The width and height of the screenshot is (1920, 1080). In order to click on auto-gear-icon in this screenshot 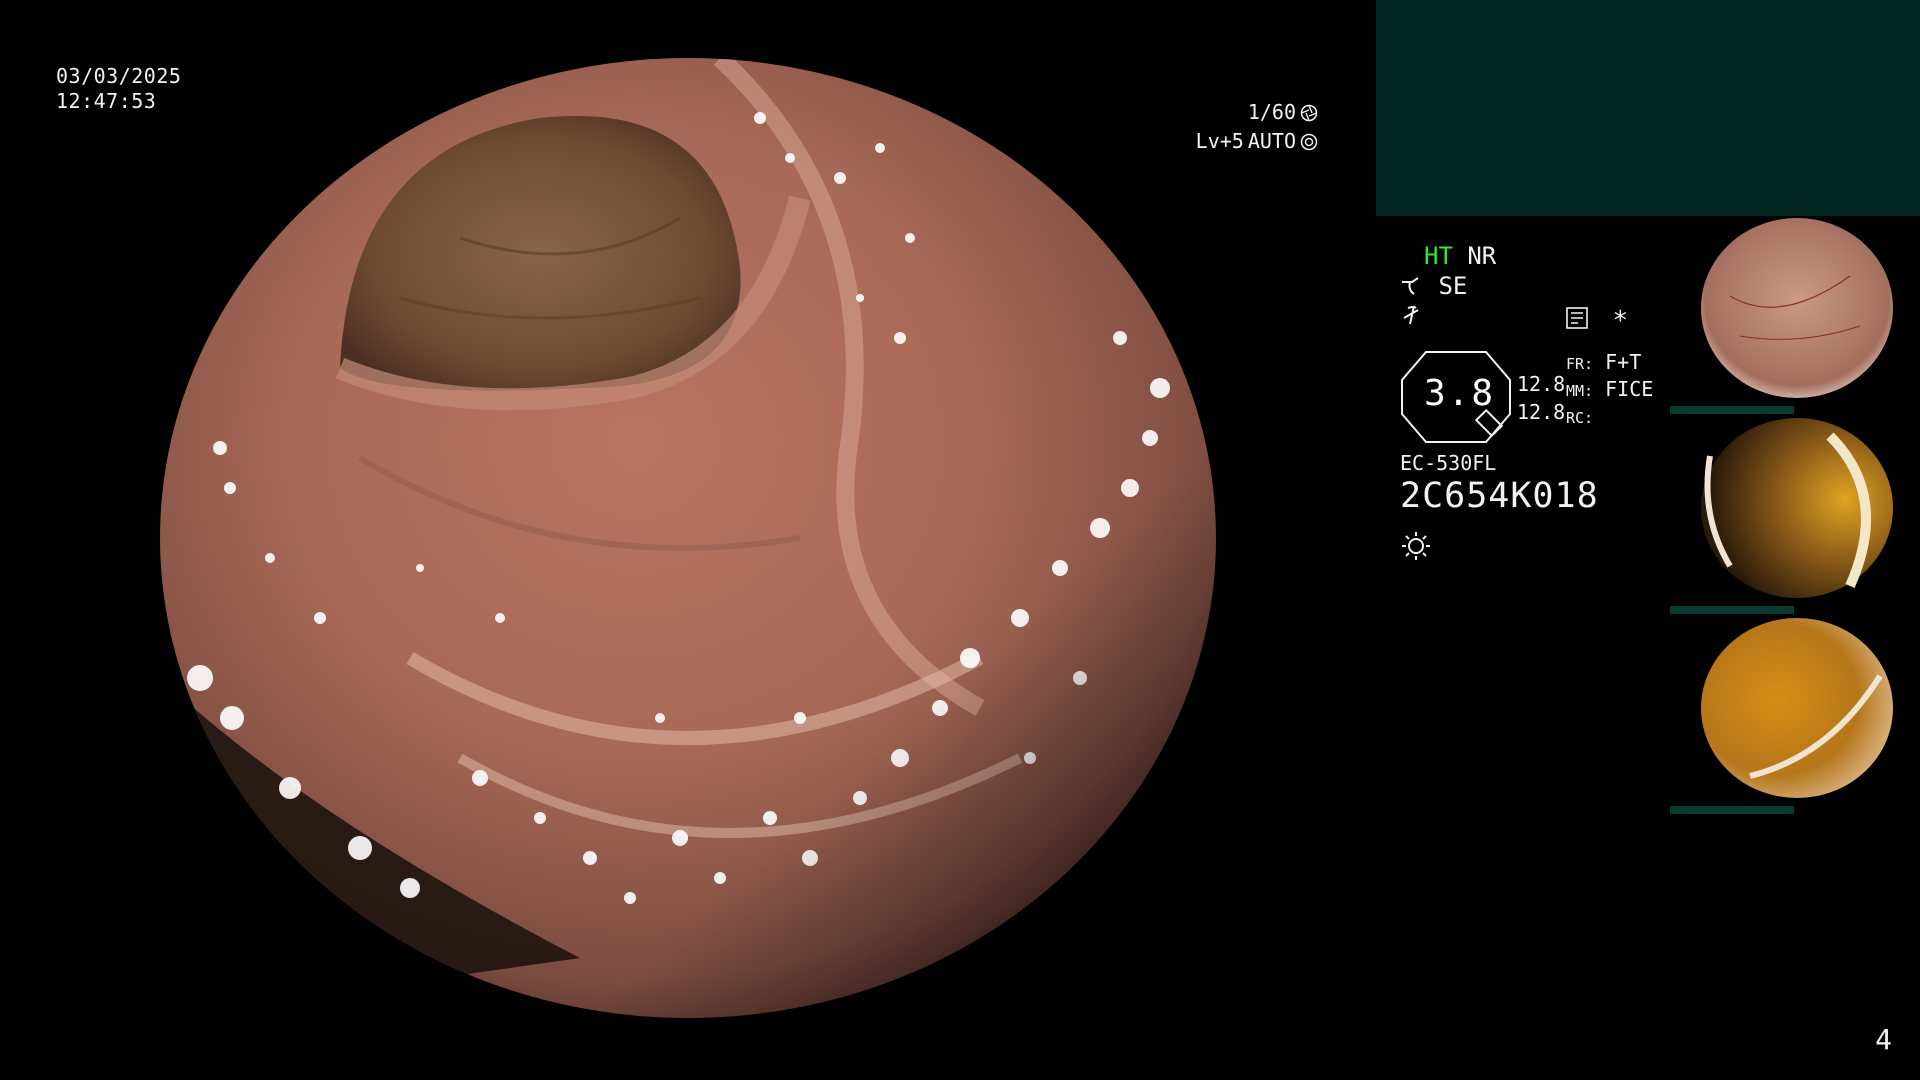, I will do `click(1309, 141)`.